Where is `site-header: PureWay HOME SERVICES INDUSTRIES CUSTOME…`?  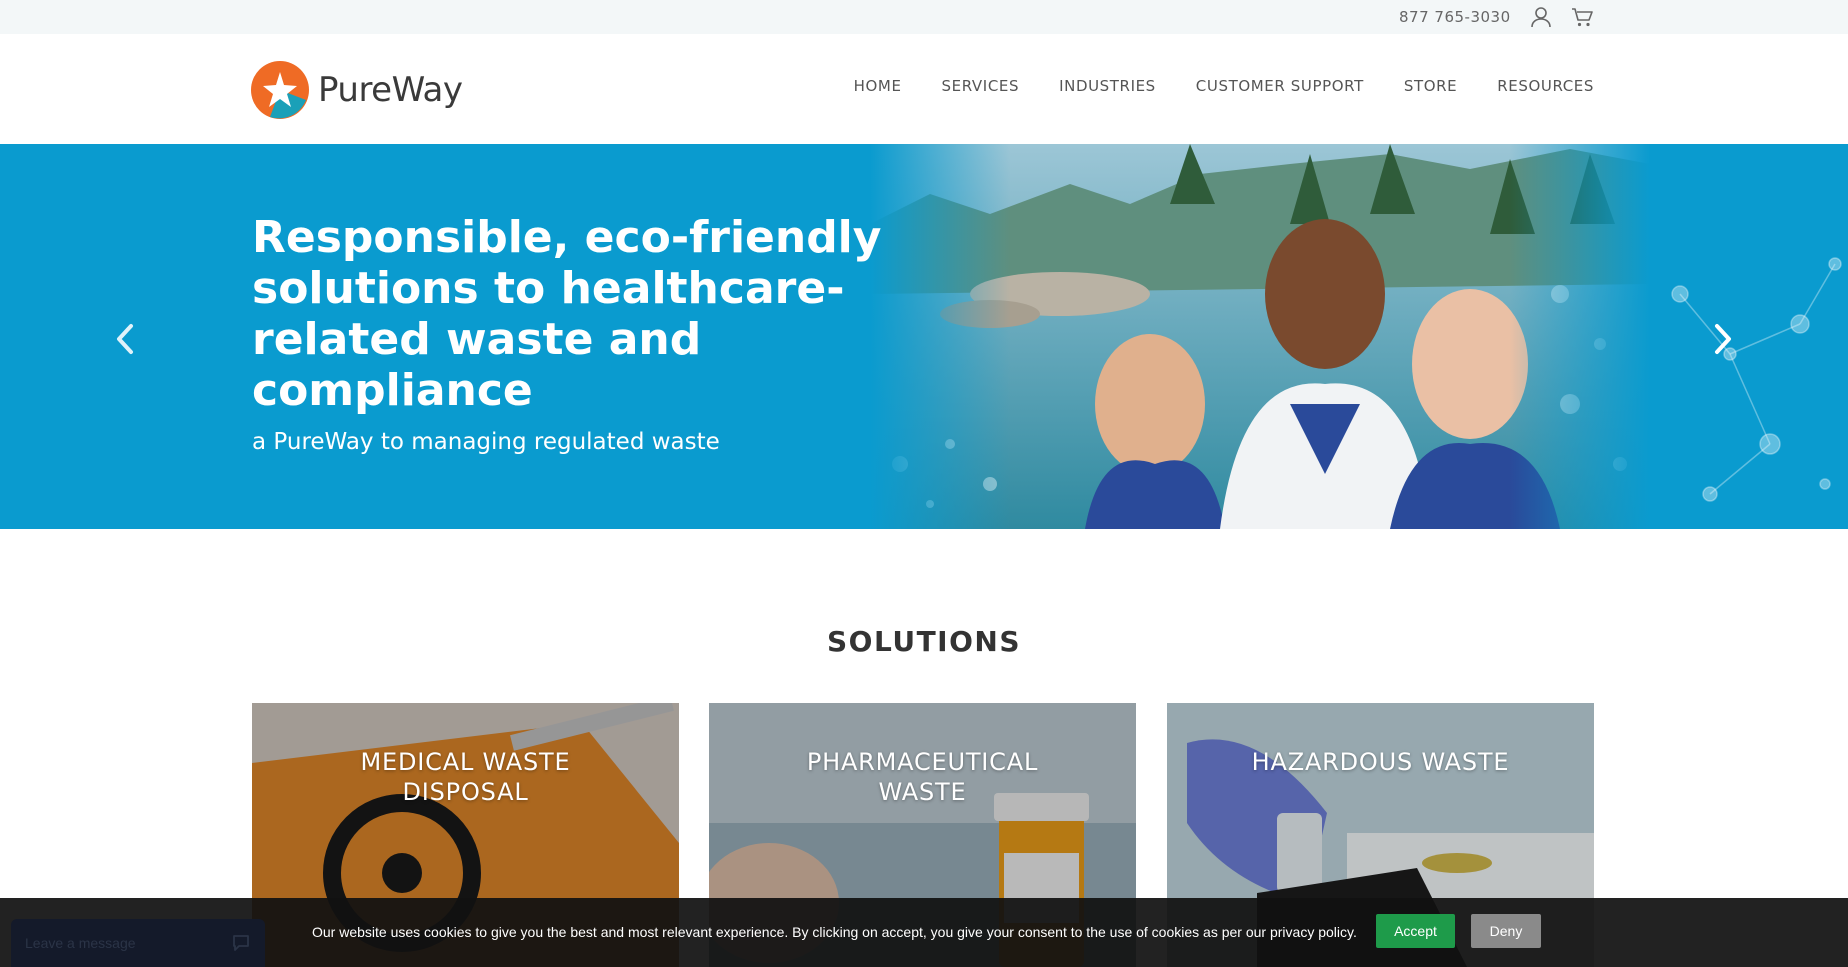 site-header: PureWay HOME SERVICES INDUSTRIES CUSTOME… is located at coordinates (924, 89).